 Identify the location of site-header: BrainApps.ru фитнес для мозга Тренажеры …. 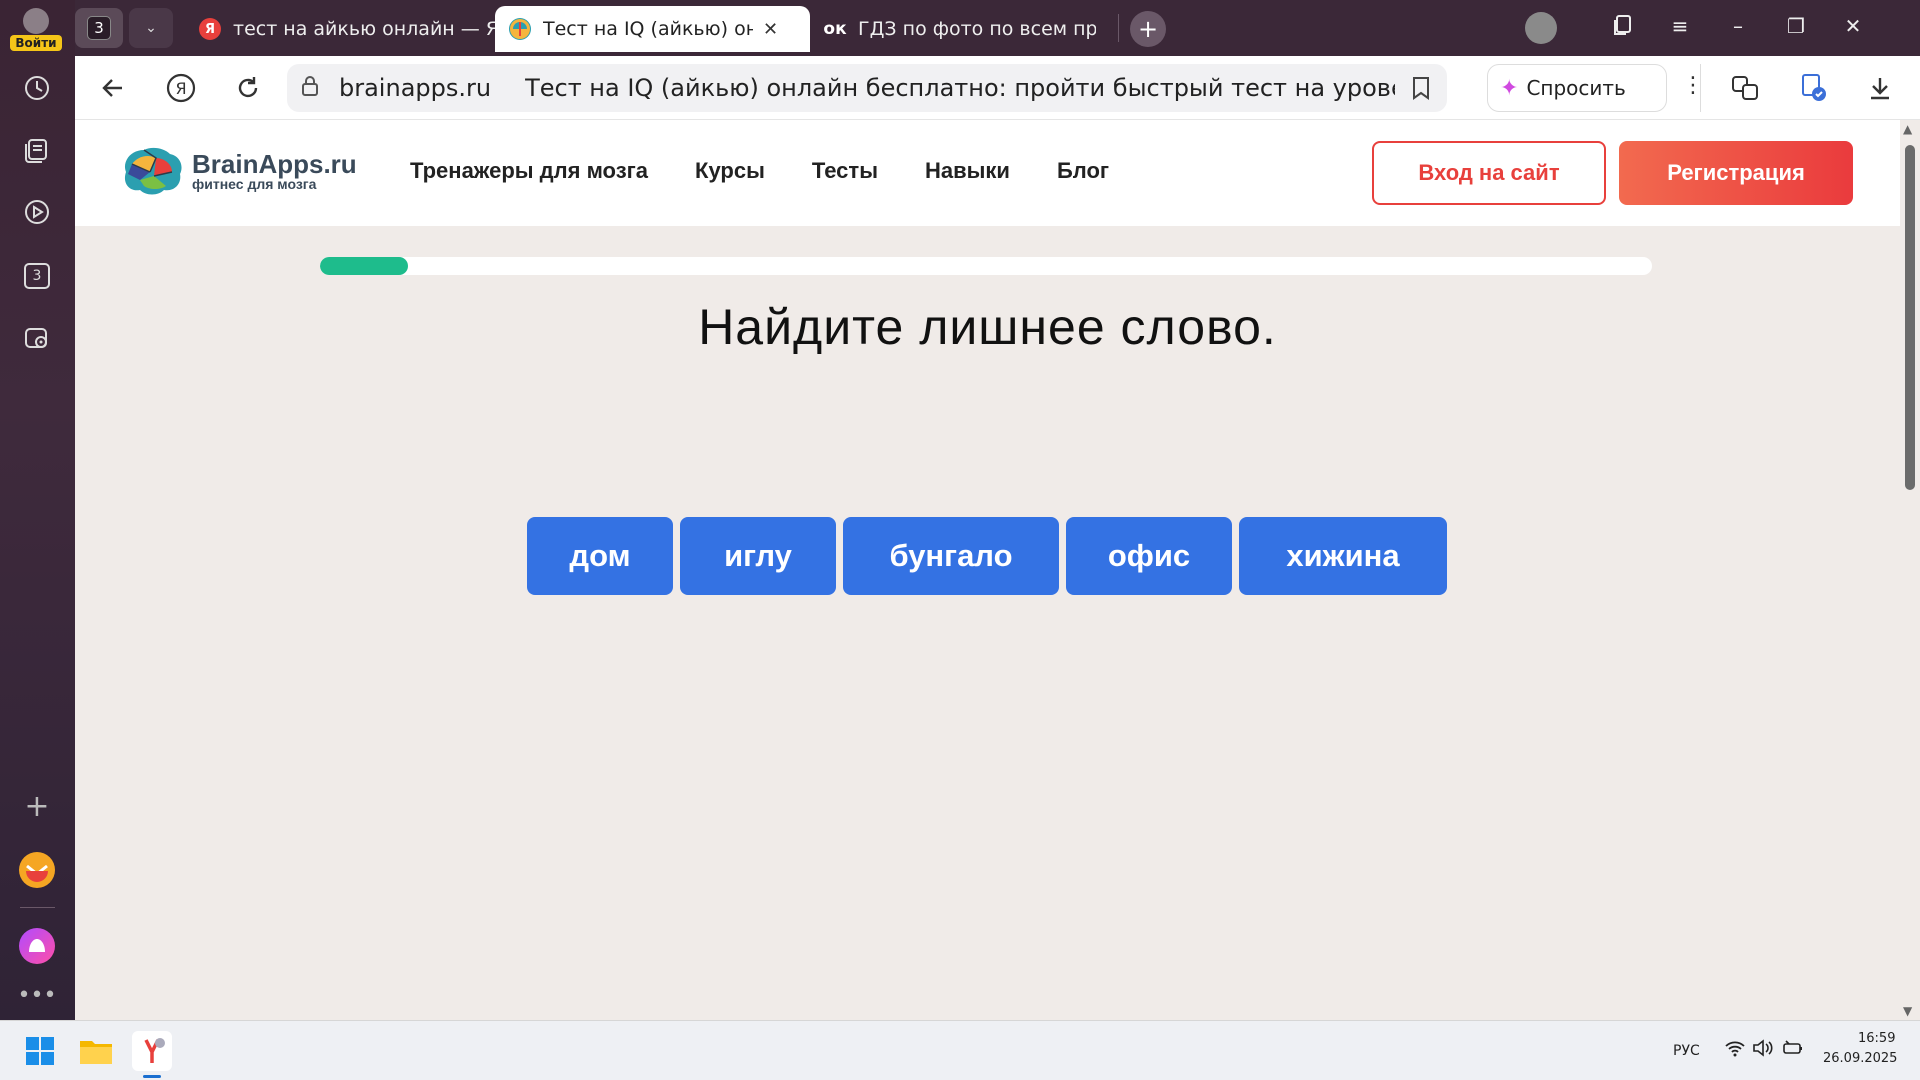
(987, 173).